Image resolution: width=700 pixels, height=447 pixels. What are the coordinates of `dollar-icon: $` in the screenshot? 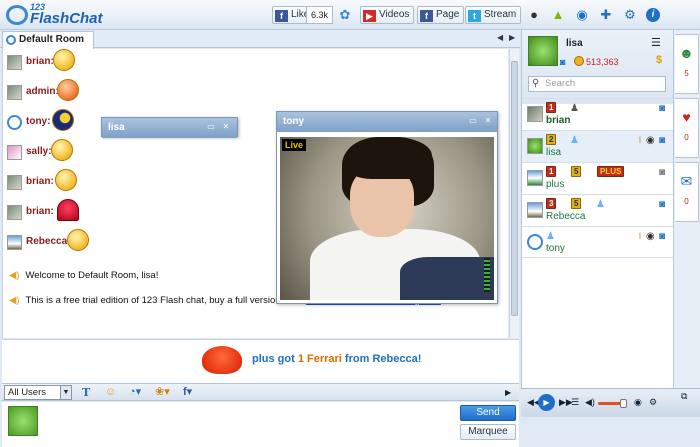 It's located at (659, 60).